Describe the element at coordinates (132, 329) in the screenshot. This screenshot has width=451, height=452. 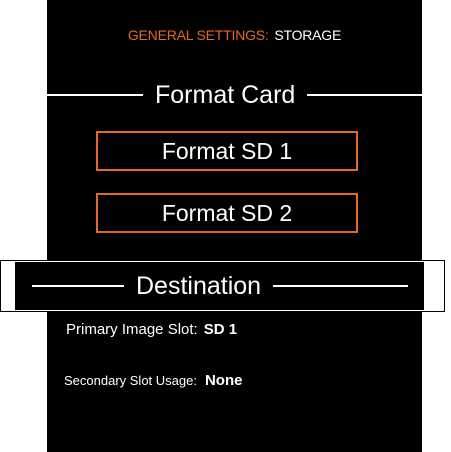
I see `primary-image-slot-label: Primary Image Slot:` at that location.